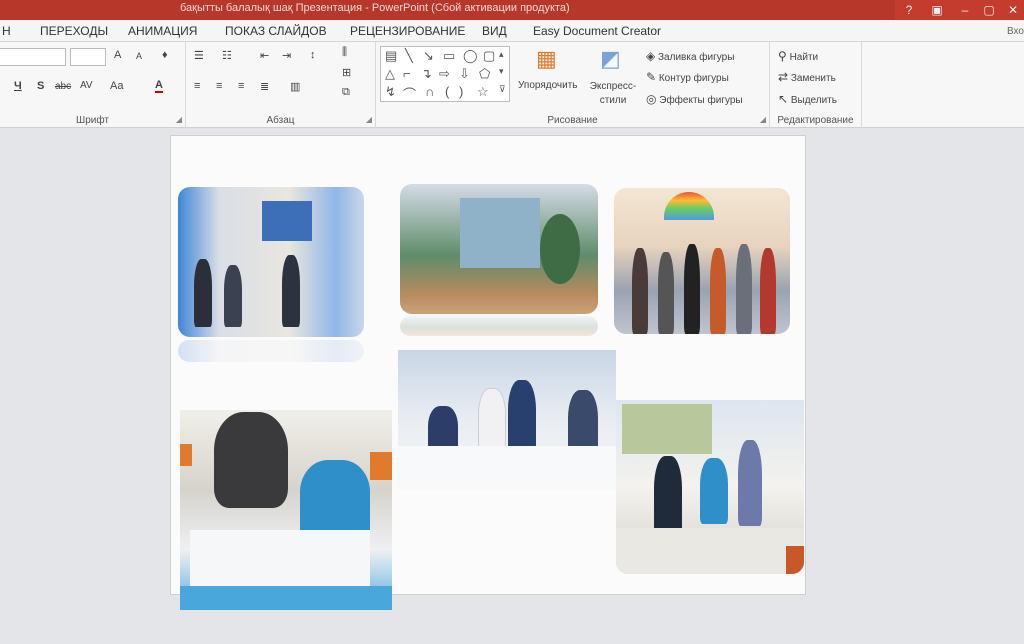  Describe the element at coordinates (694, 99) in the screenshot. I see `shape-effects-button: ◎ Эффекты фигуры` at that location.